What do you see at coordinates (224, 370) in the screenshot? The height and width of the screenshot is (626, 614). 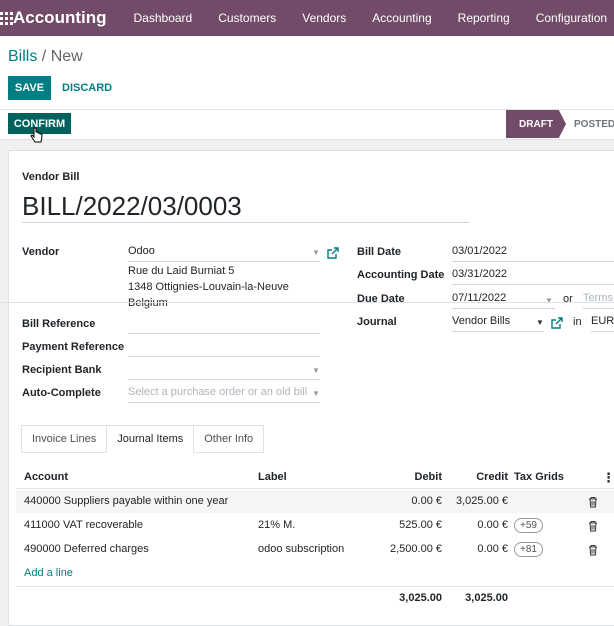 I see `recipient-bank-field` at bounding box center [224, 370].